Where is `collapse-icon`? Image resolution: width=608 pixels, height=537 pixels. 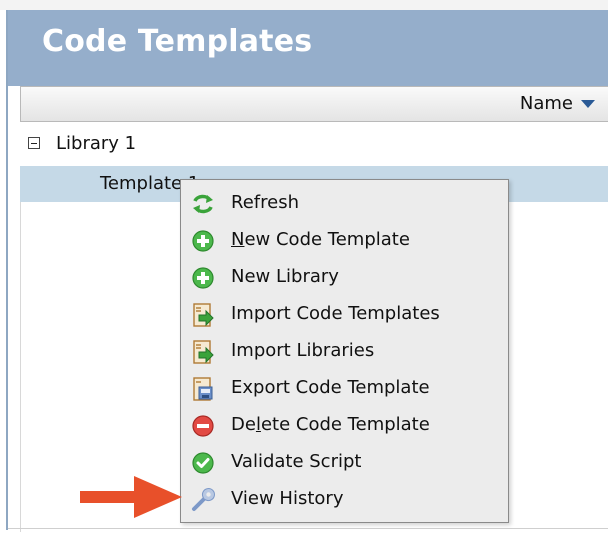 collapse-icon is located at coordinates (34, 143).